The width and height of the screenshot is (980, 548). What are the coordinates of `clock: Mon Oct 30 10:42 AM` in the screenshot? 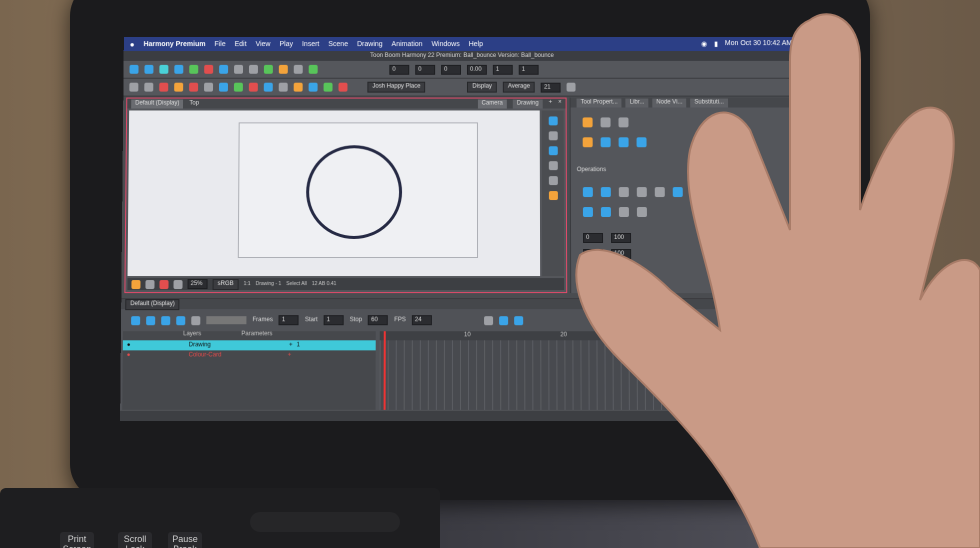 It's located at (758, 44).